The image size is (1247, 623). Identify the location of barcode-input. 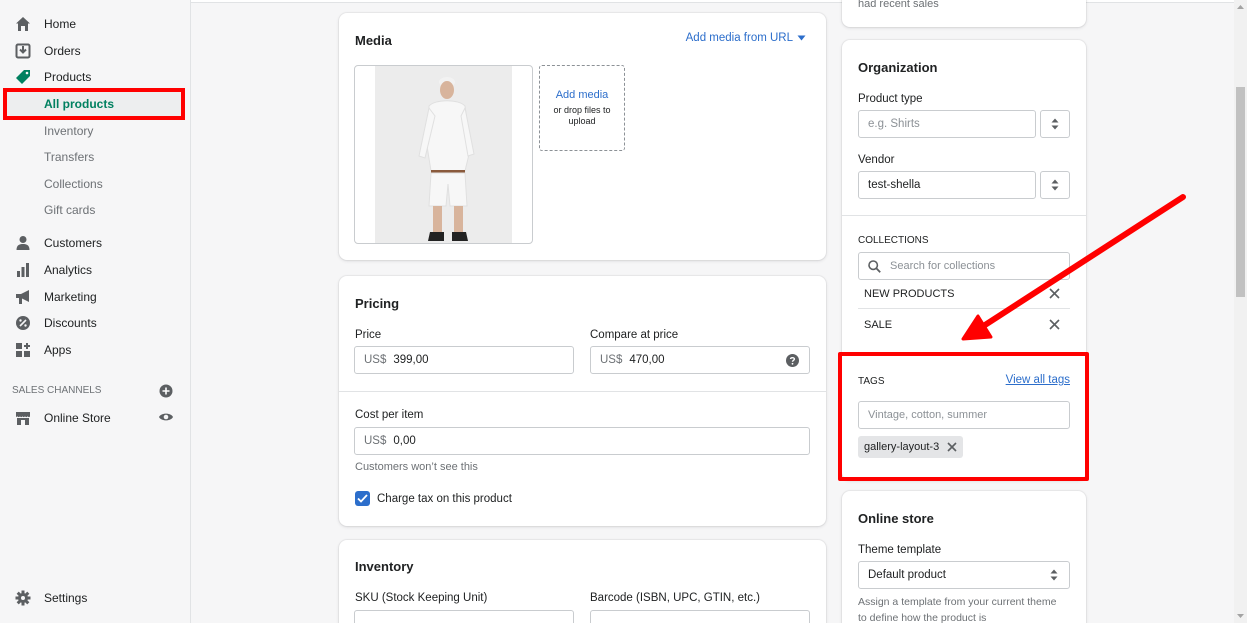
(700, 616).